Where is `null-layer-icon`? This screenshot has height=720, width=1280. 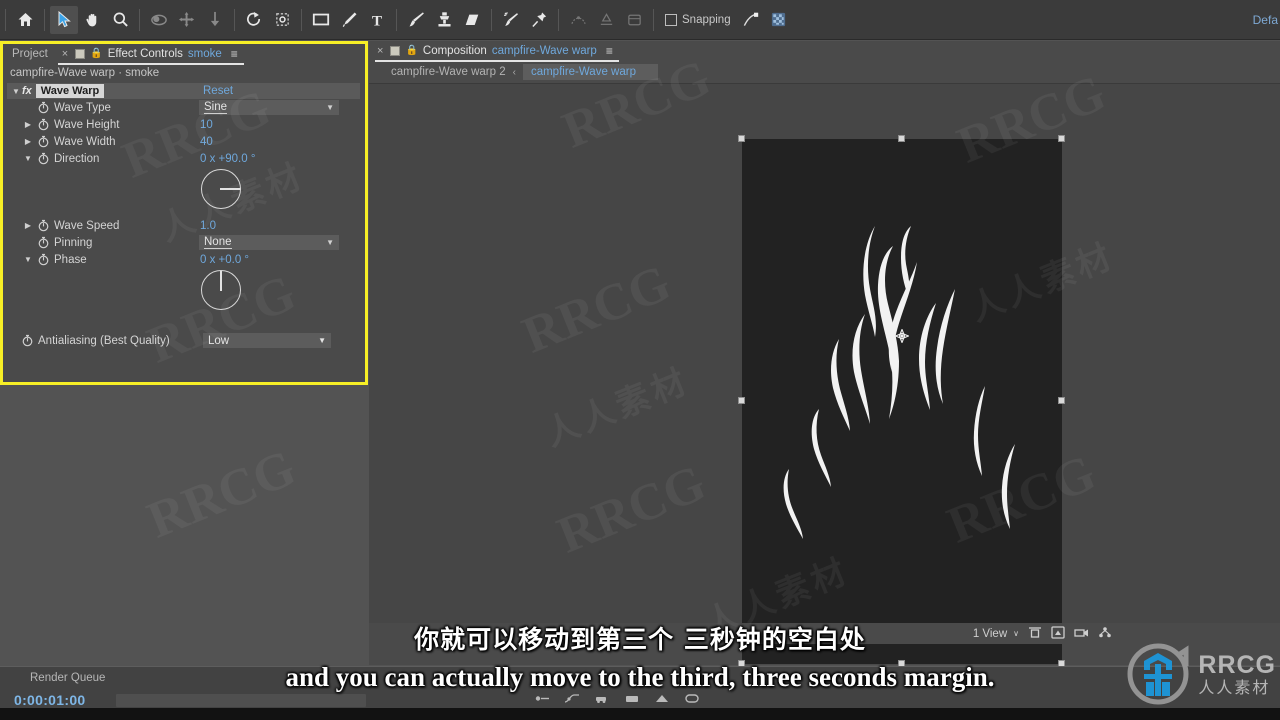 null-layer-icon is located at coordinates (692, 700).